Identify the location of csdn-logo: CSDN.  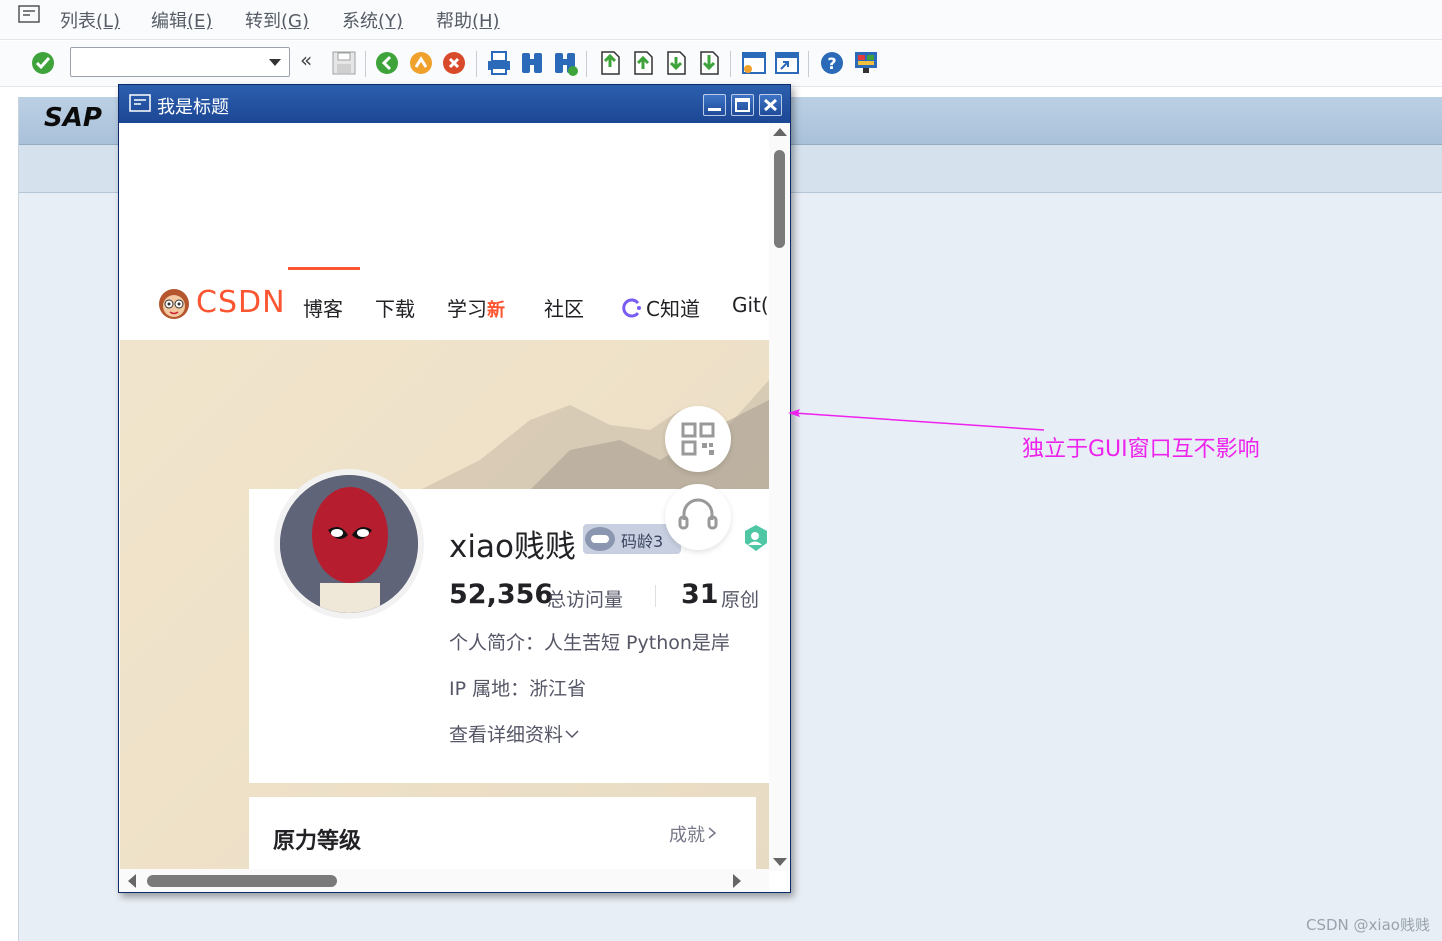
(220, 303).